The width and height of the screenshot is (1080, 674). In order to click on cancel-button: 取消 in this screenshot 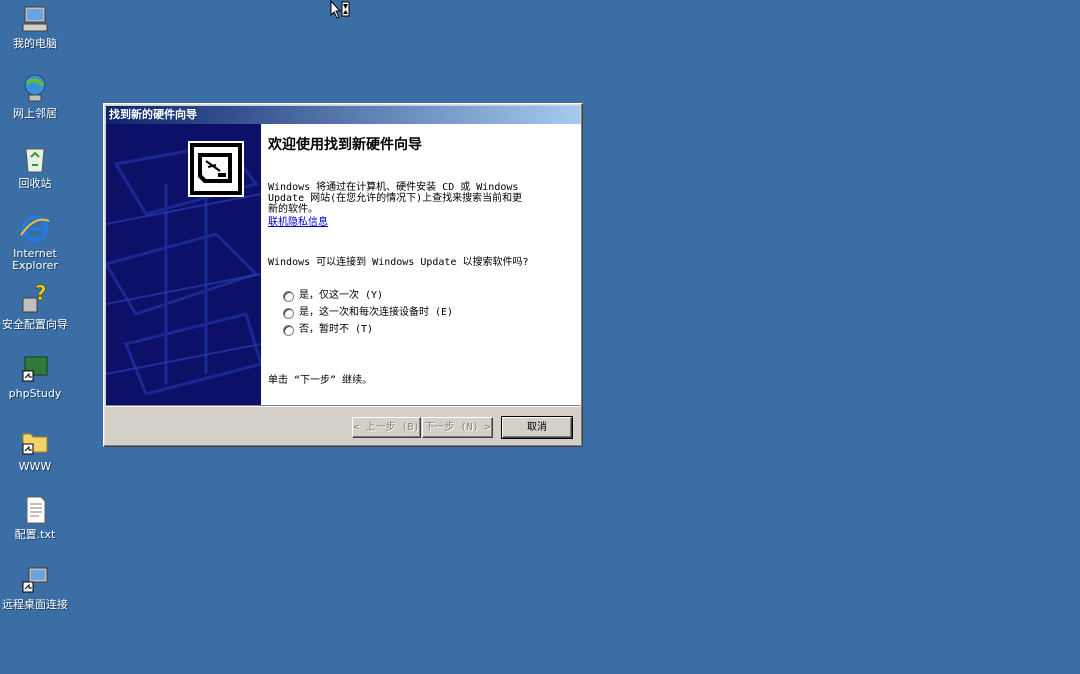, I will do `click(537, 427)`.